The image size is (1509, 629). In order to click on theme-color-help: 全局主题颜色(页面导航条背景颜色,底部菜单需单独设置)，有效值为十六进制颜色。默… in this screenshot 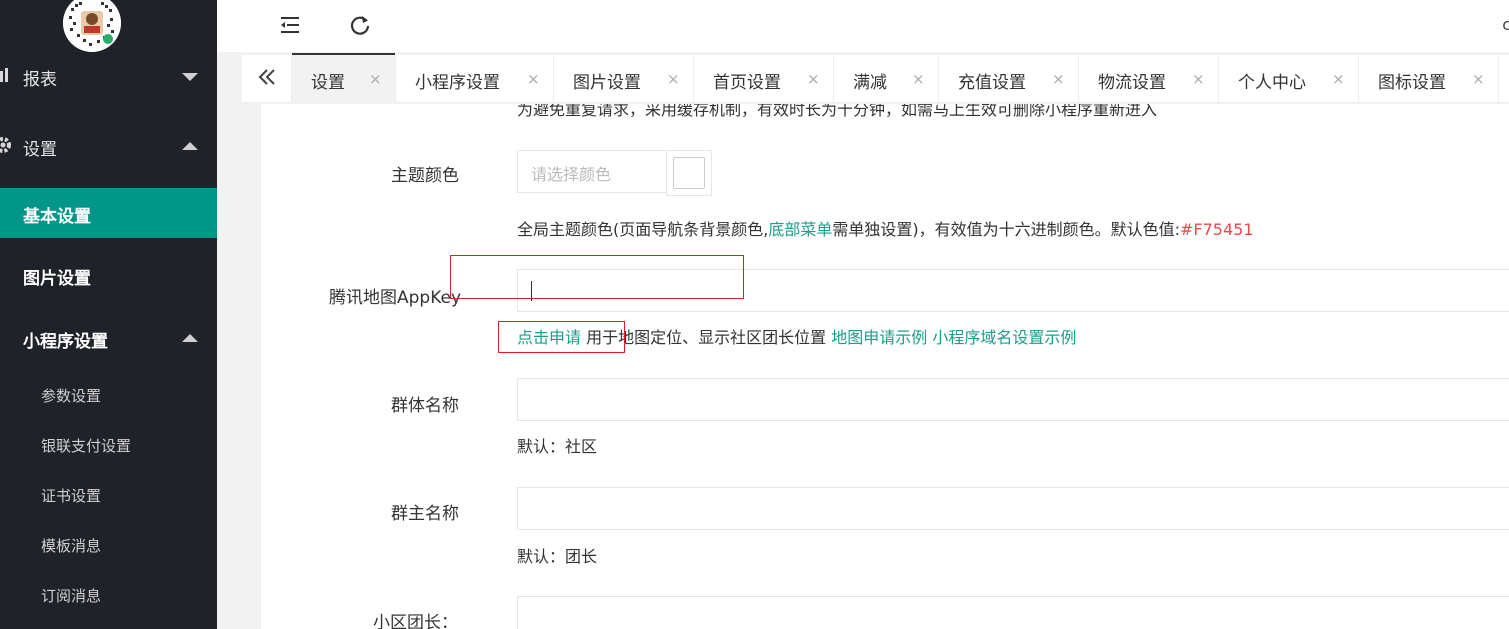, I will do `click(885, 228)`.